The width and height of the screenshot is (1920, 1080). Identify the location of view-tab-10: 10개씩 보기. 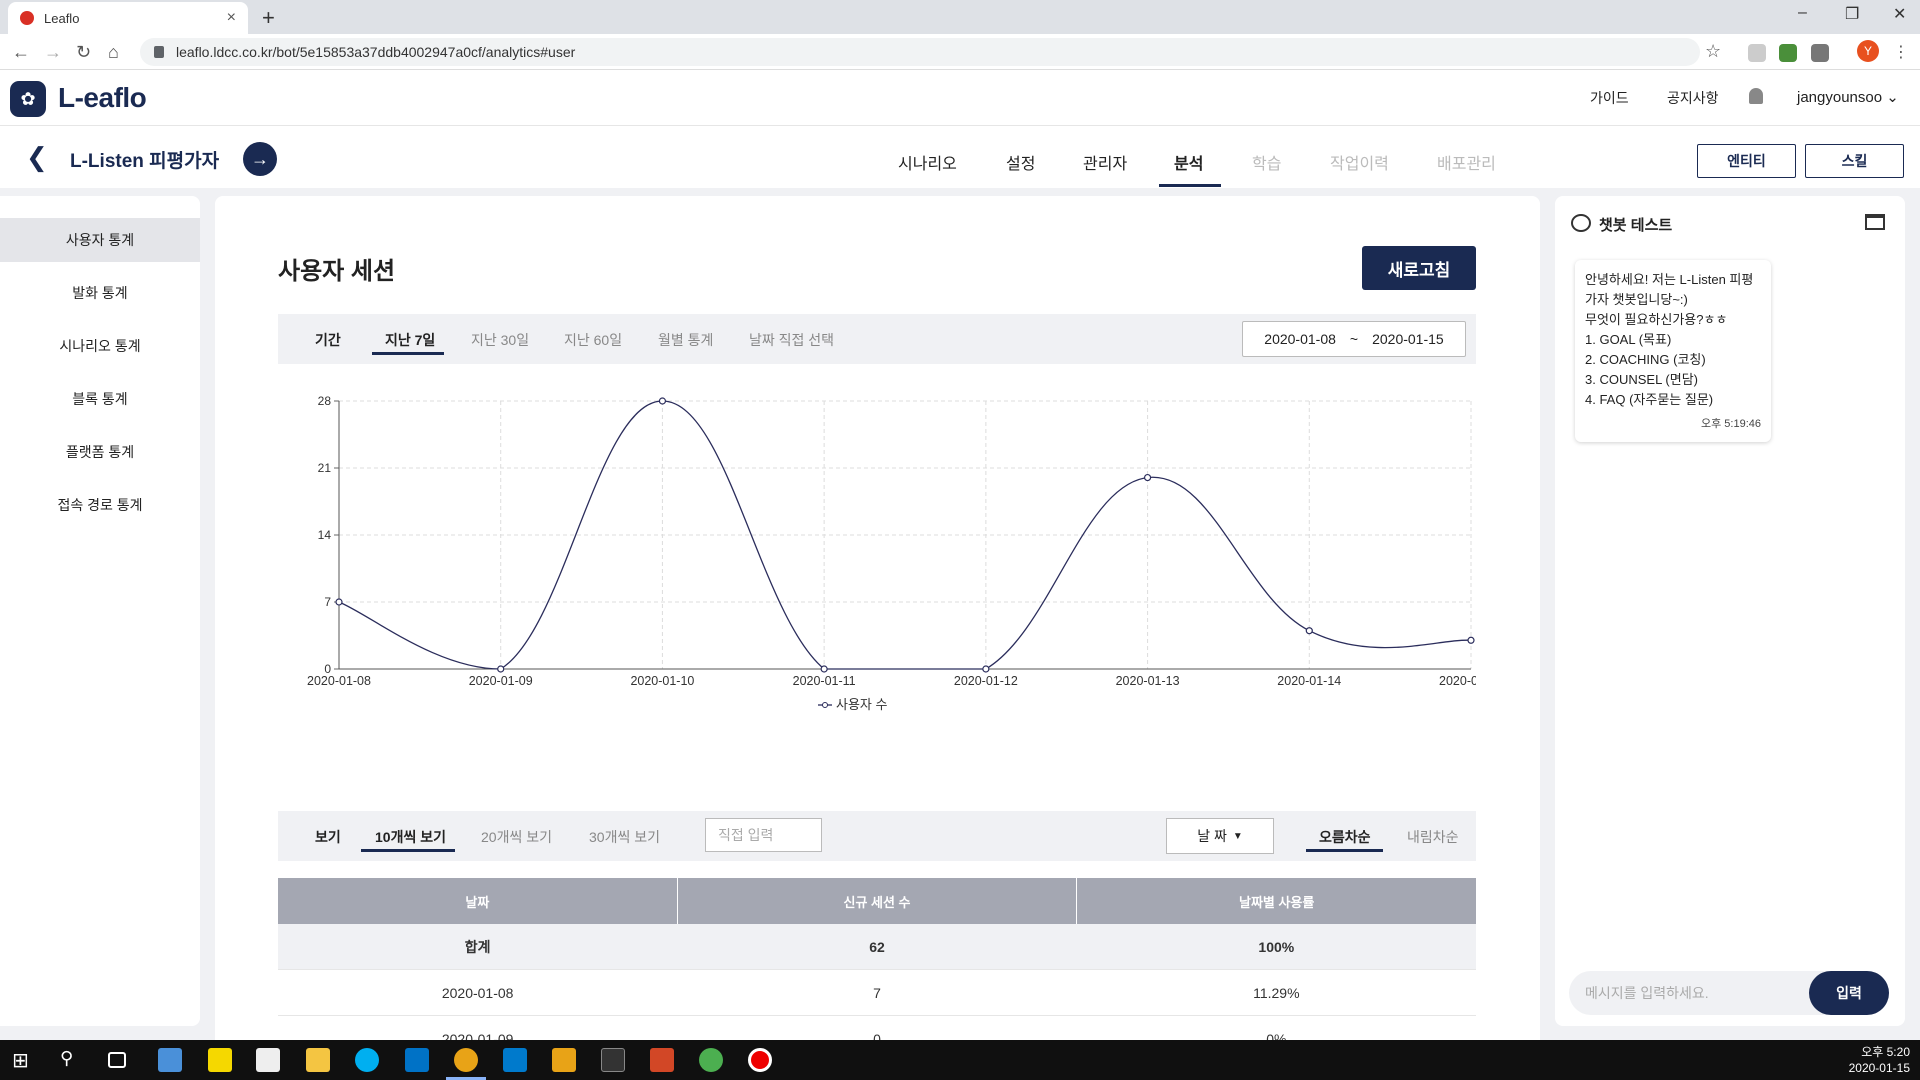
(410, 837).